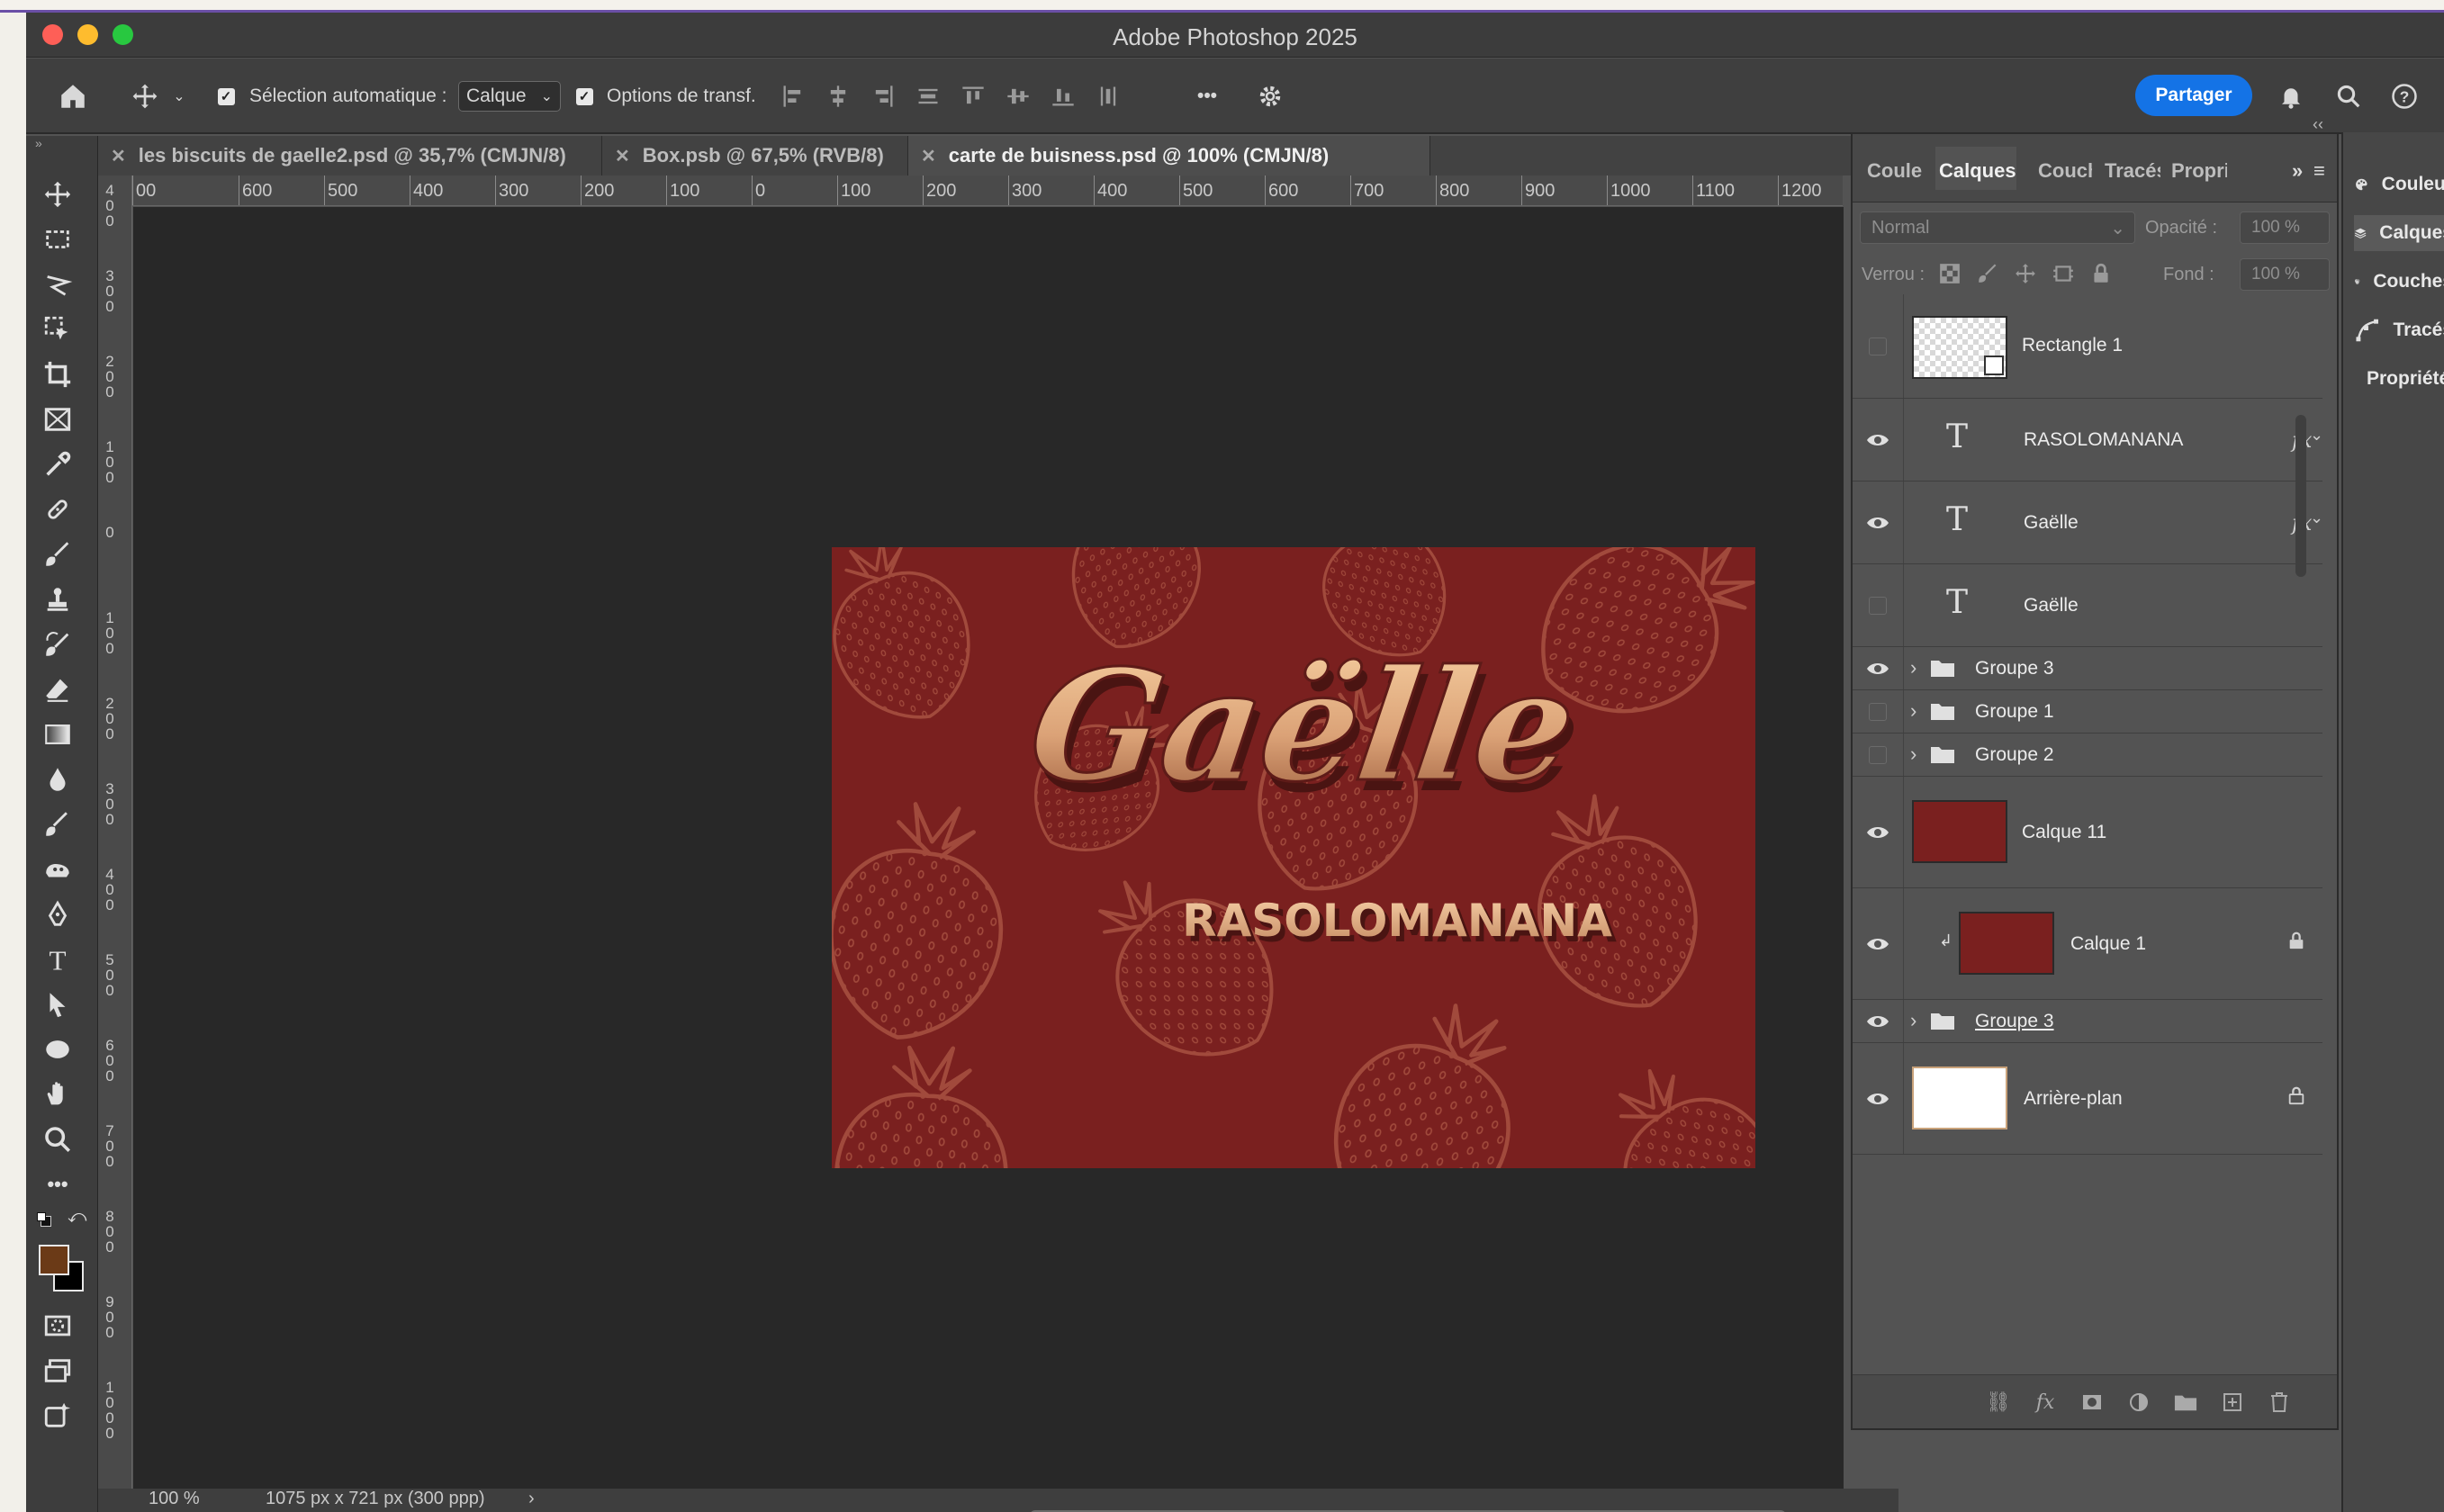 The image size is (2444, 1512). Describe the element at coordinates (38, 143) in the screenshot. I see `collapse-toolbar-icon: »` at that location.